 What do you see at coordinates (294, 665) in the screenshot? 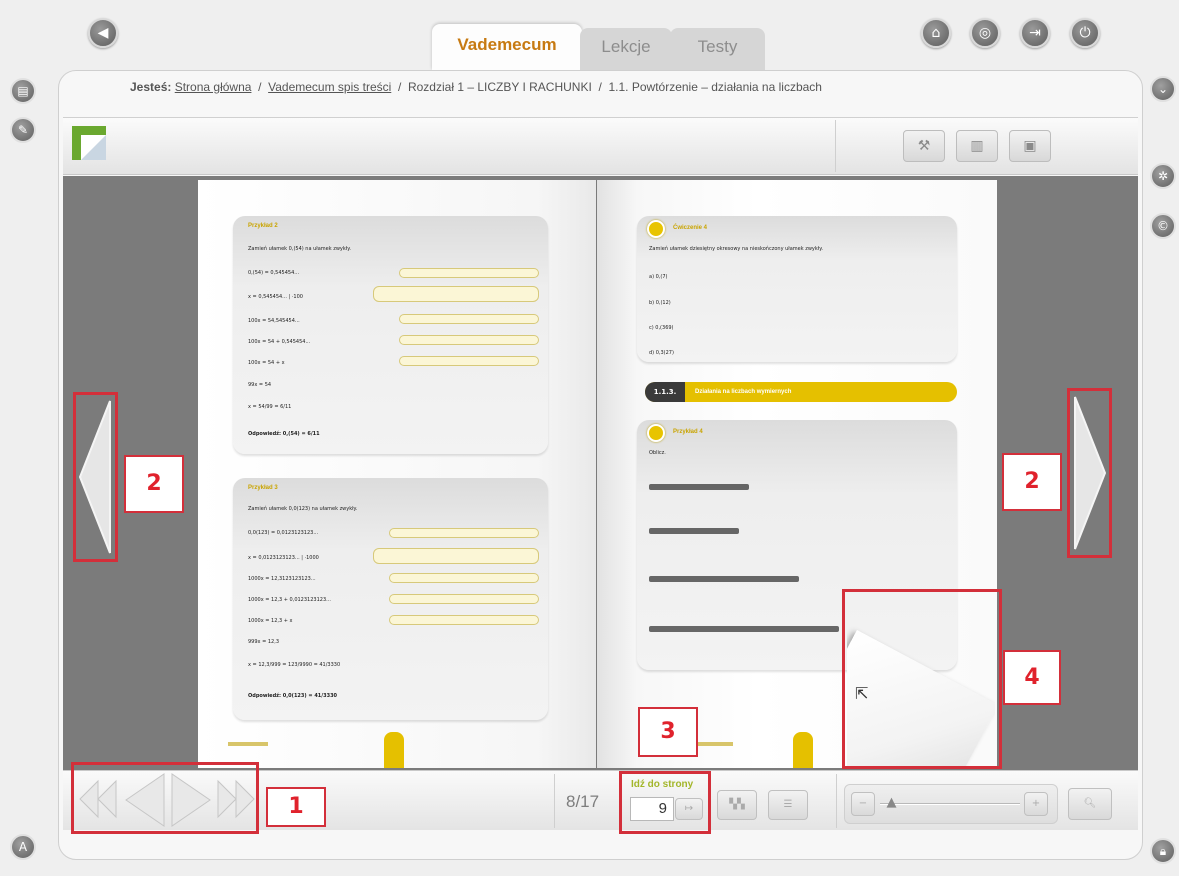
I see `math-line: x = 12,3/999 = 123/9990 = 41/3330` at bounding box center [294, 665].